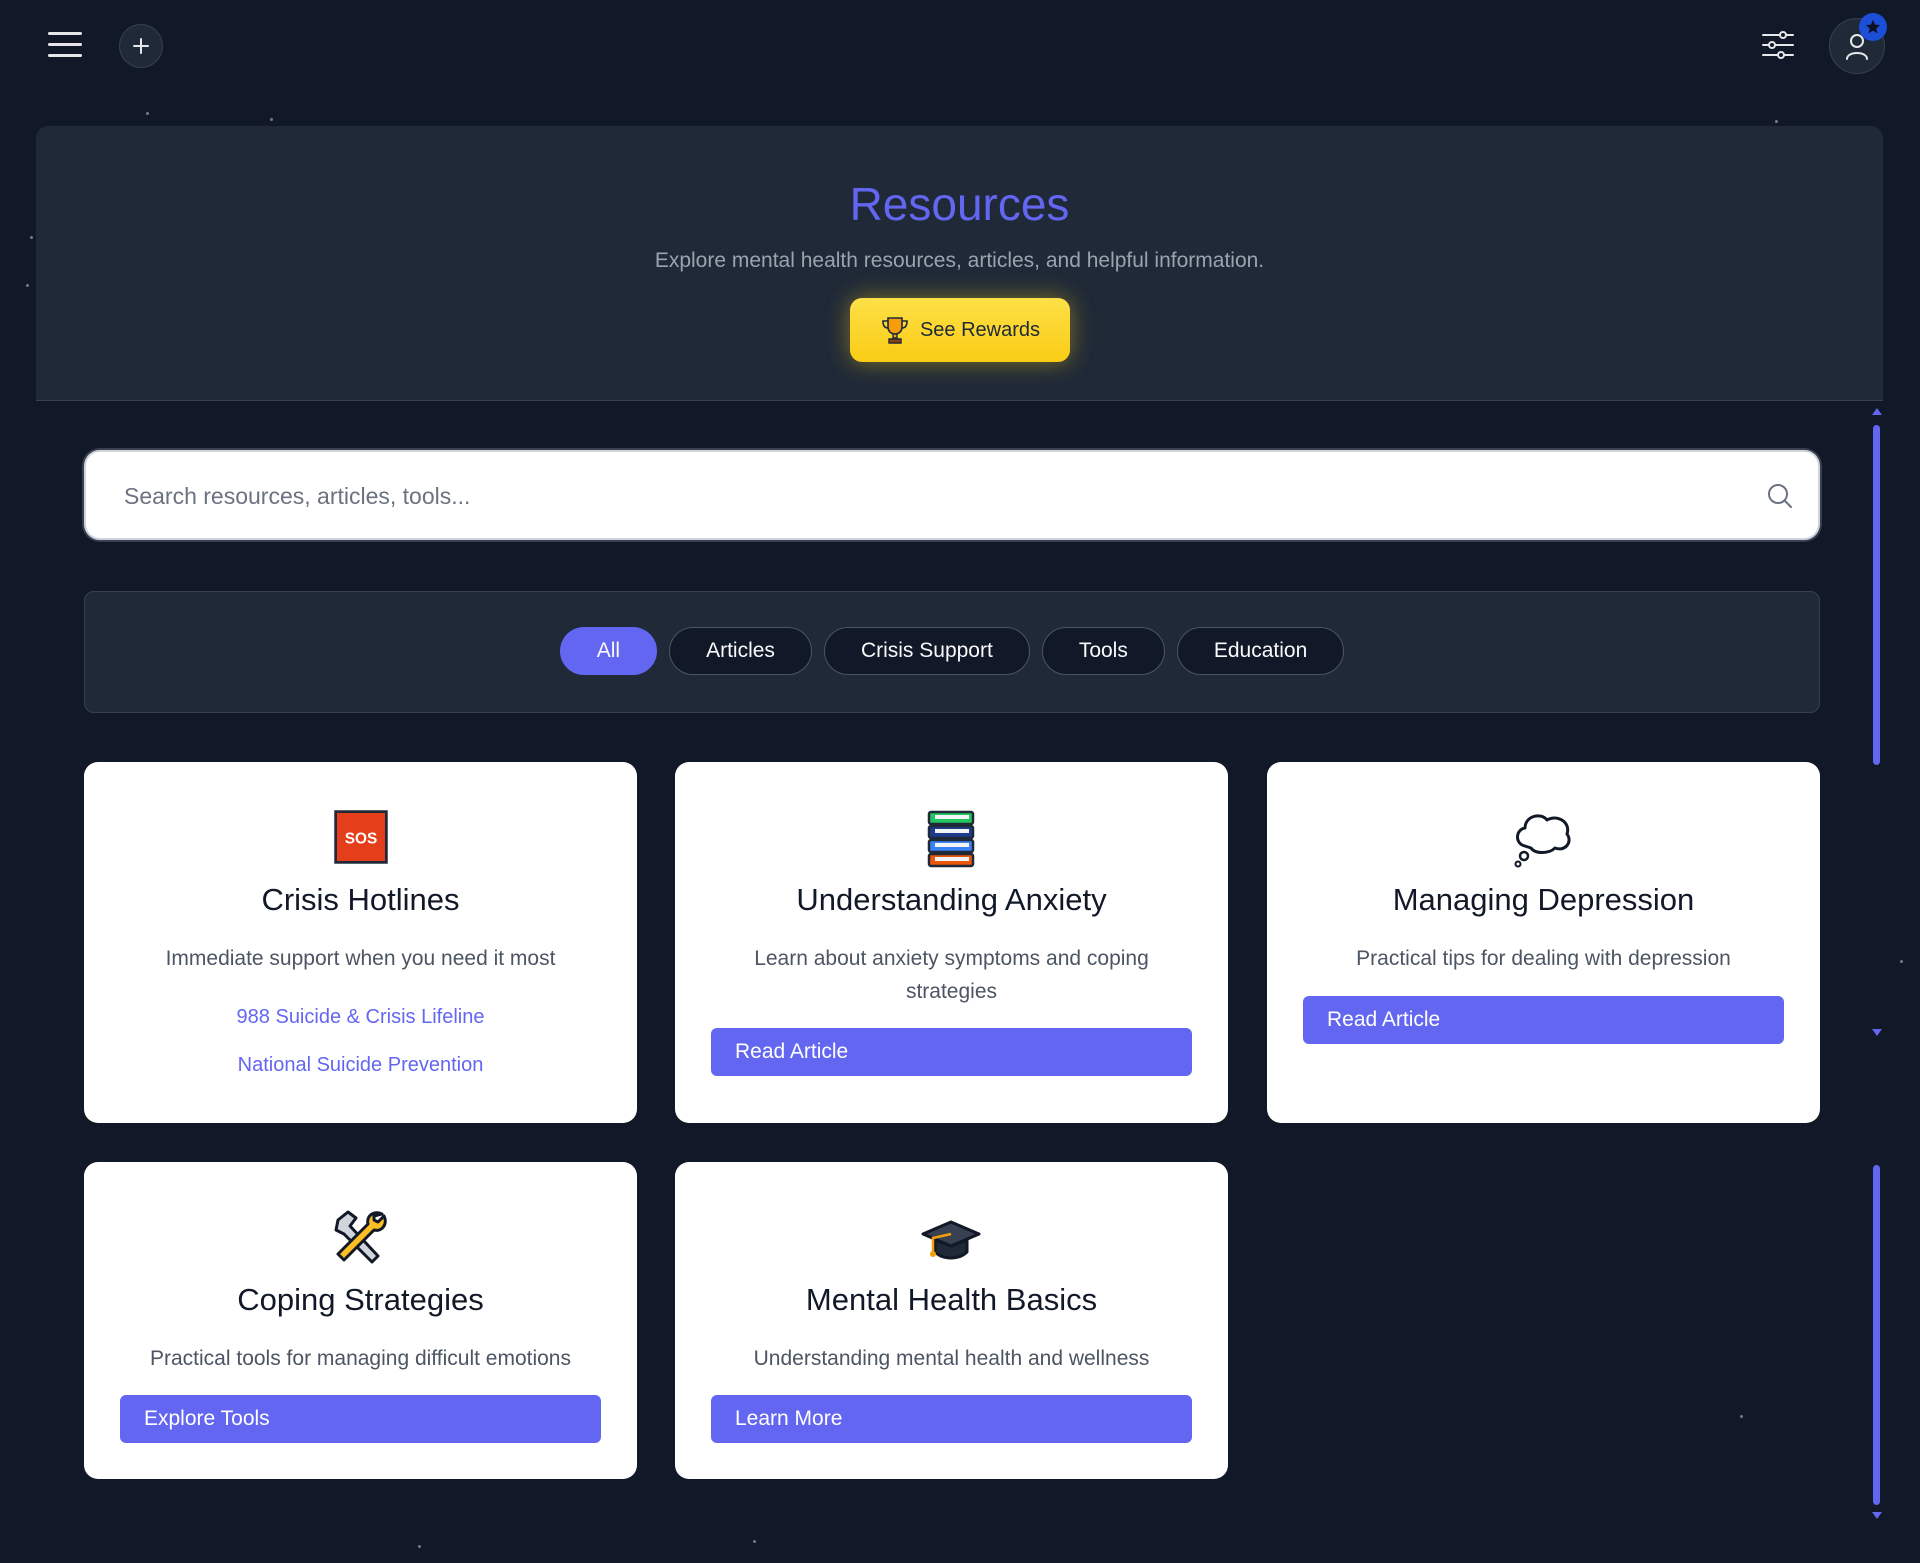 The width and height of the screenshot is (1920, 1563). I want to click on profile-badge, so click(1873, 27).